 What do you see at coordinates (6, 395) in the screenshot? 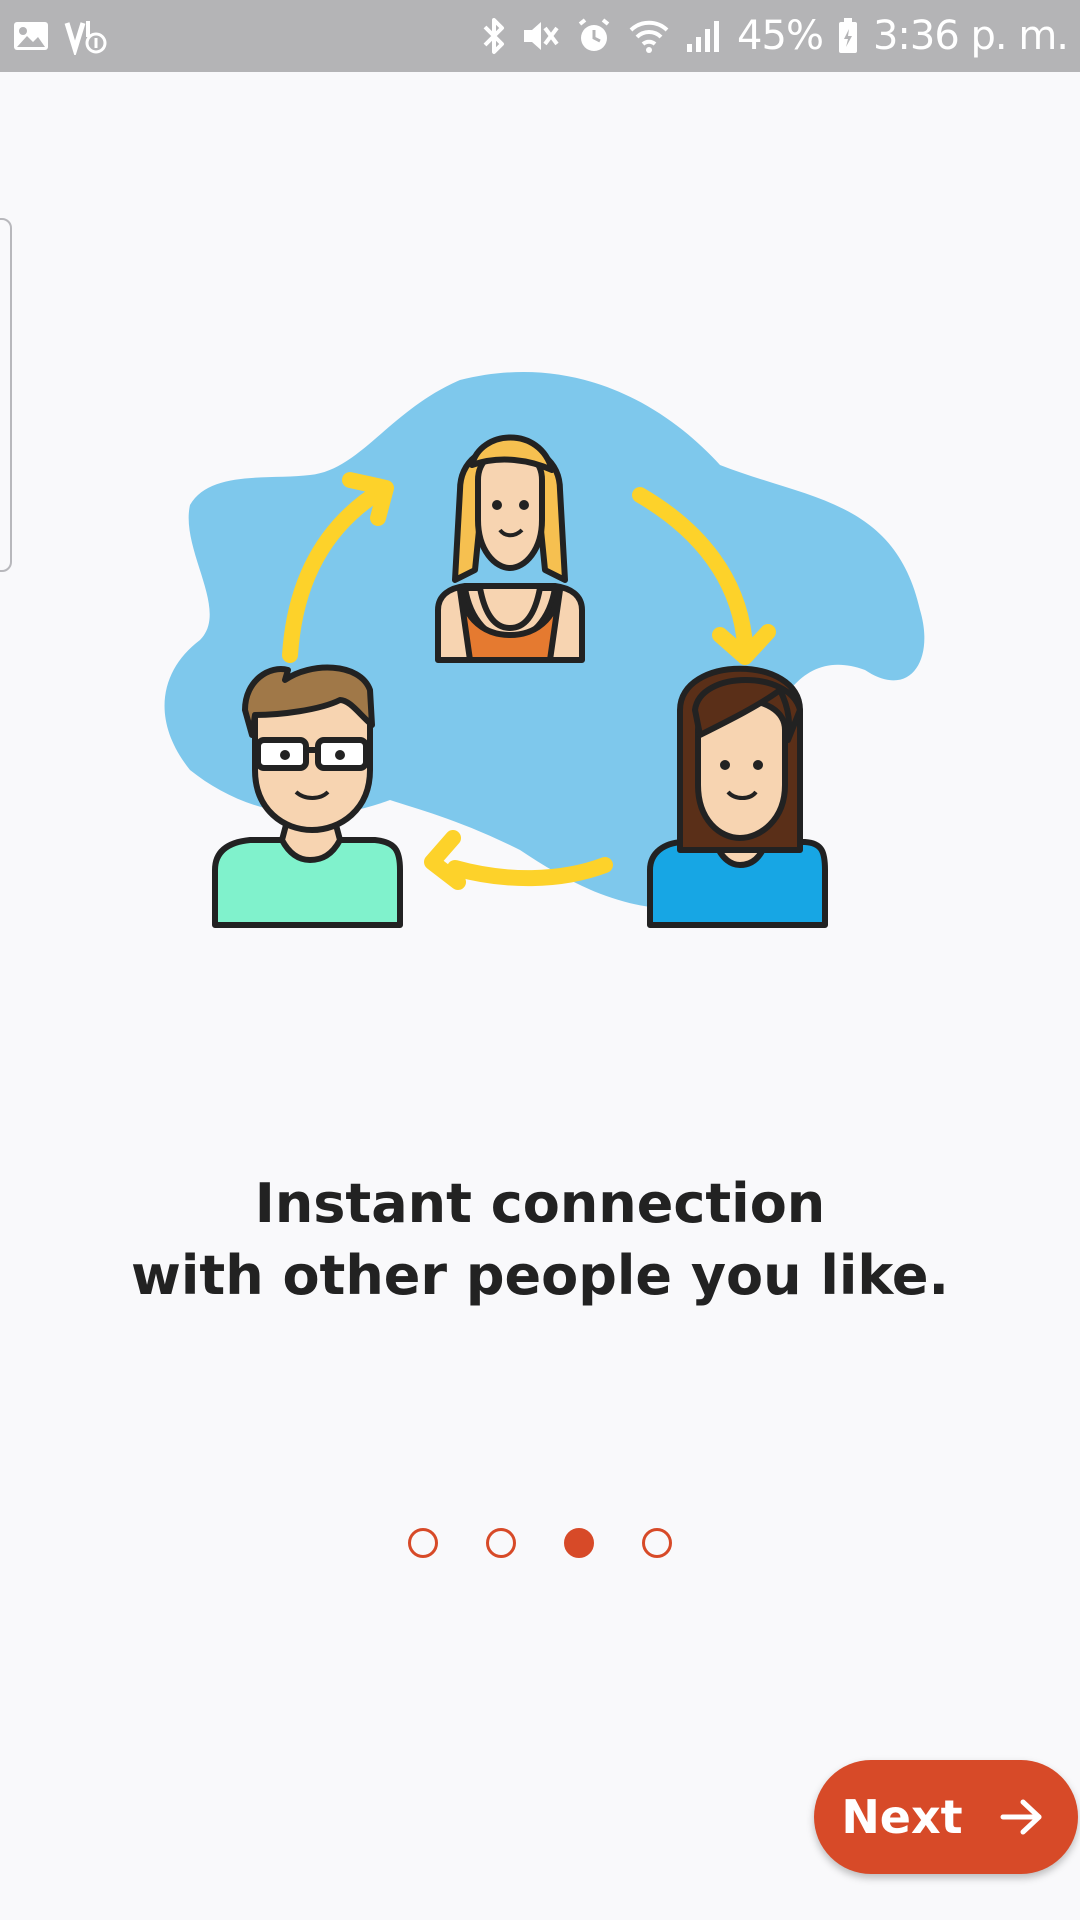
I see `edge-panel-handle` at bounding box center [6, 395].